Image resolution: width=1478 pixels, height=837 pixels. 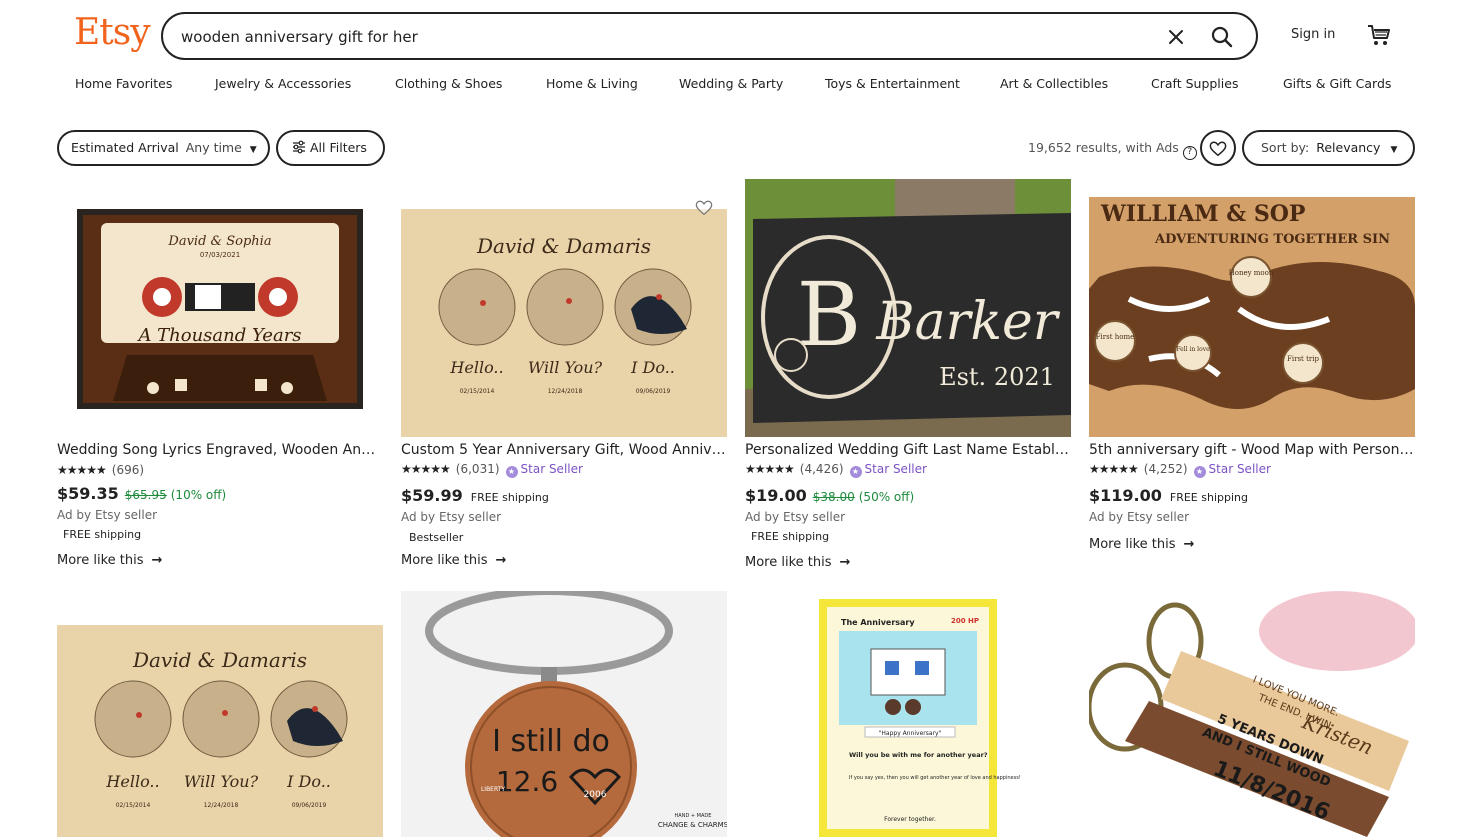 I want to click on cassette-song: A Thousand Years, so click(x=218, y=335).